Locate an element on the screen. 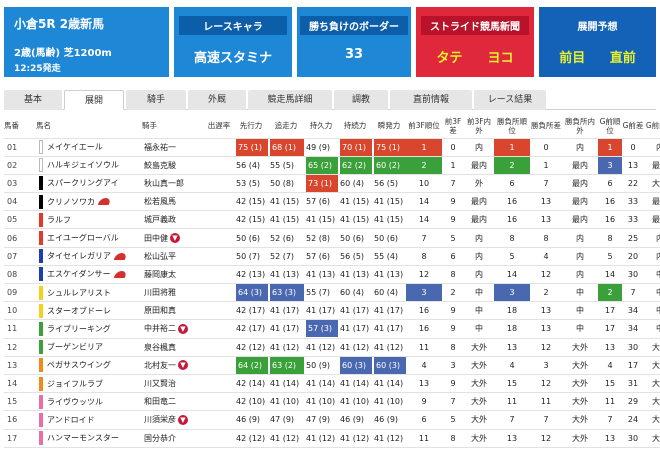 This screenshot has height=452, width=660. horse-name-cell: ジョイフルラブ is located at coordinates (89, 383).